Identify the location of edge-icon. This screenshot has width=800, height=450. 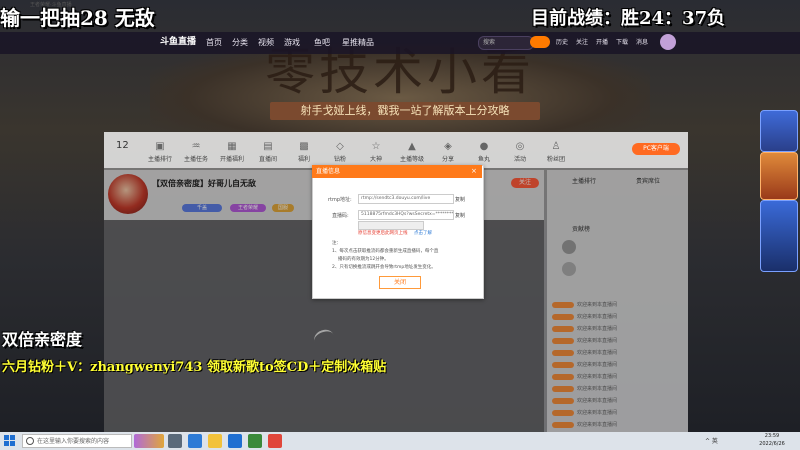
(195, 441).